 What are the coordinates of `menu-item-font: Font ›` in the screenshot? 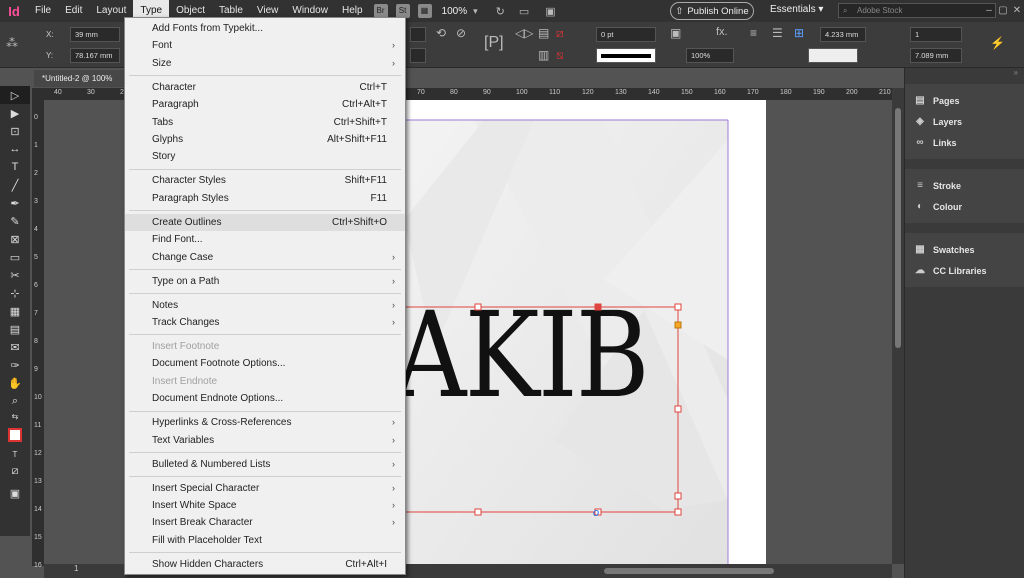 It's located at (265, 45).